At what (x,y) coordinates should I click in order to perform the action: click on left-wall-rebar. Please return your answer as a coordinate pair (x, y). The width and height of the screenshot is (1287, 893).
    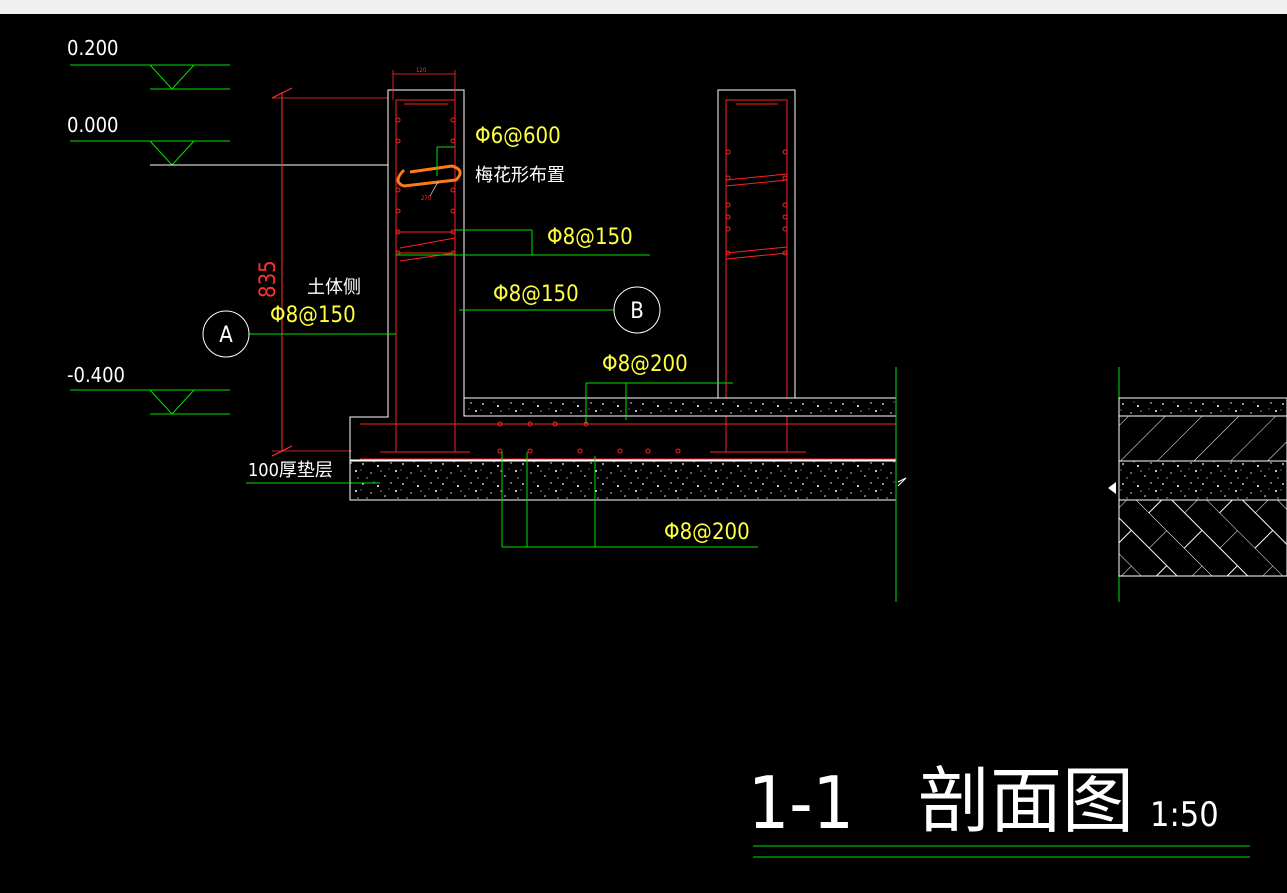
    Looking at the image, I should click on (425, 276).